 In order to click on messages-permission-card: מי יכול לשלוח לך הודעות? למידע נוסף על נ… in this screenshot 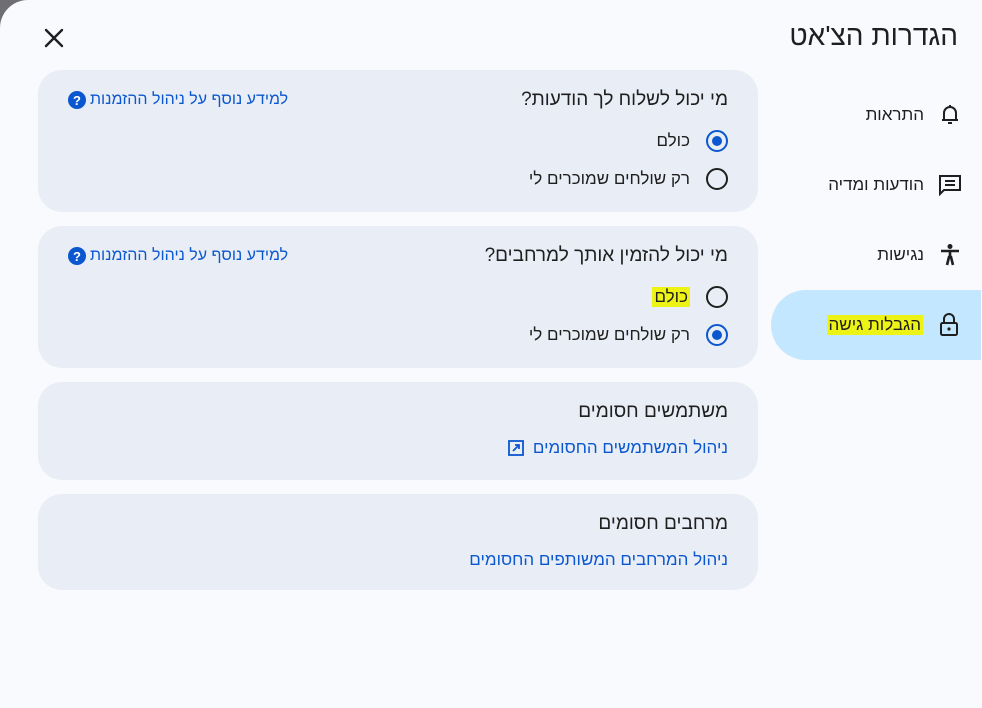, I will do `click(398, 141)`.